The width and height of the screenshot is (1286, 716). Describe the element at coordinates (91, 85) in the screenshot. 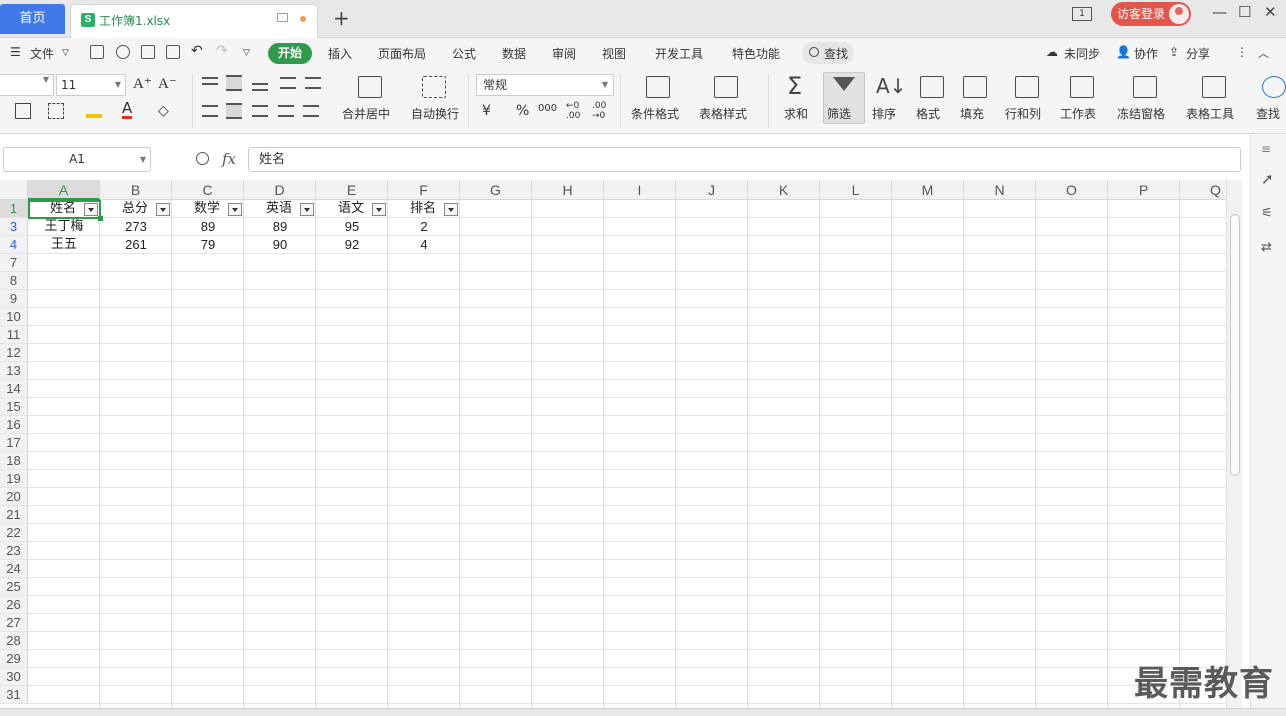

I see `font-size-select: 11 ▼` at that location.